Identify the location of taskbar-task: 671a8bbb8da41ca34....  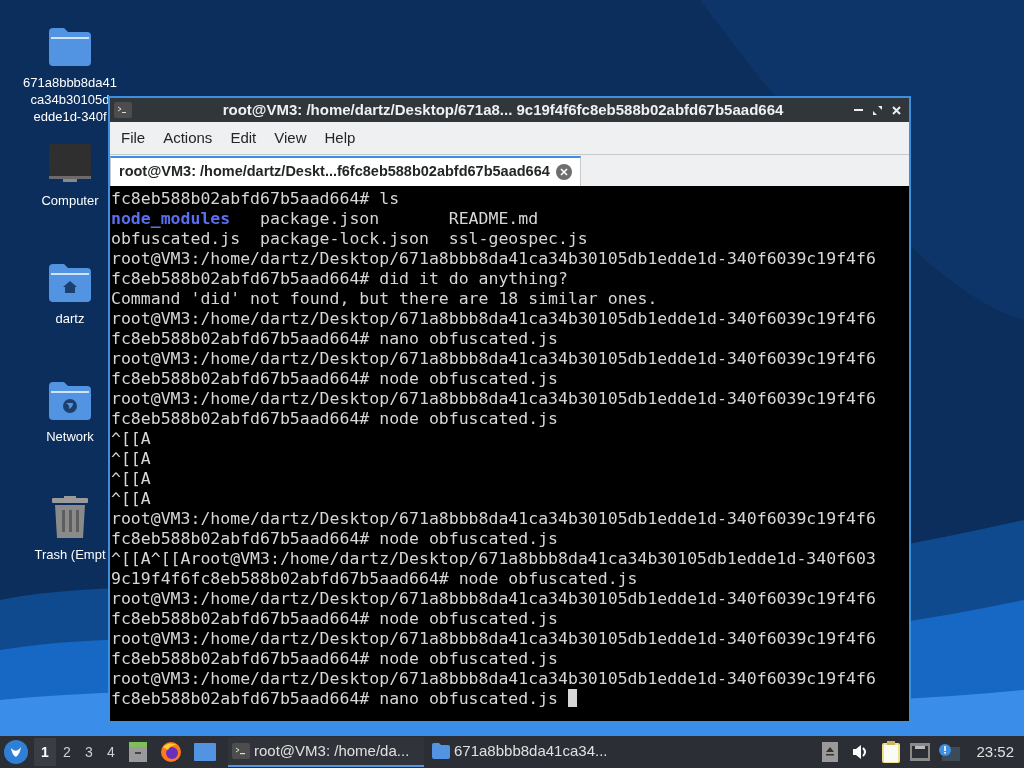
(526, 752).